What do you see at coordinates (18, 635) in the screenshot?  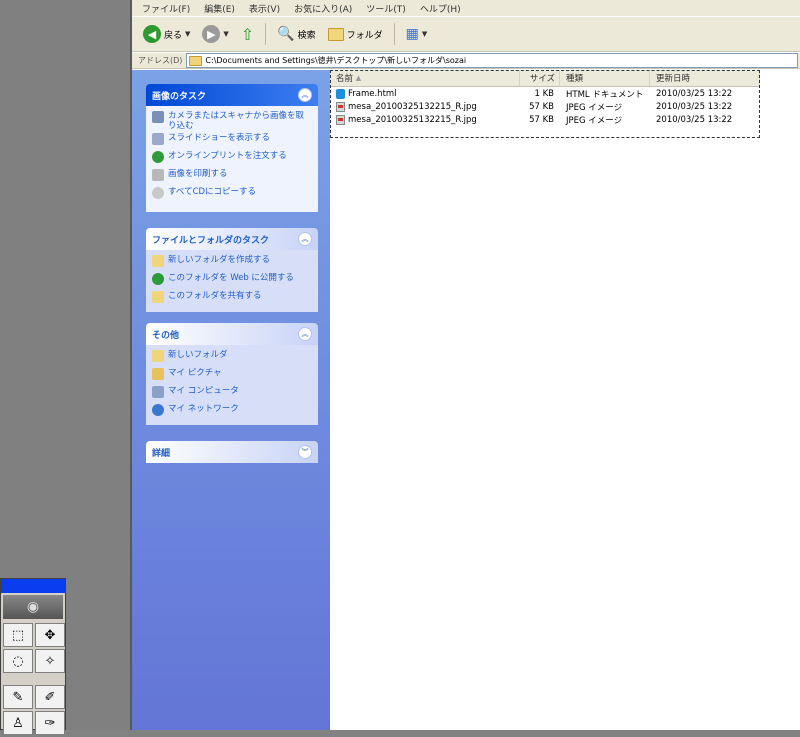 I see `rect-select-tool-icon: ⬚` at bounding box center [18, 635].